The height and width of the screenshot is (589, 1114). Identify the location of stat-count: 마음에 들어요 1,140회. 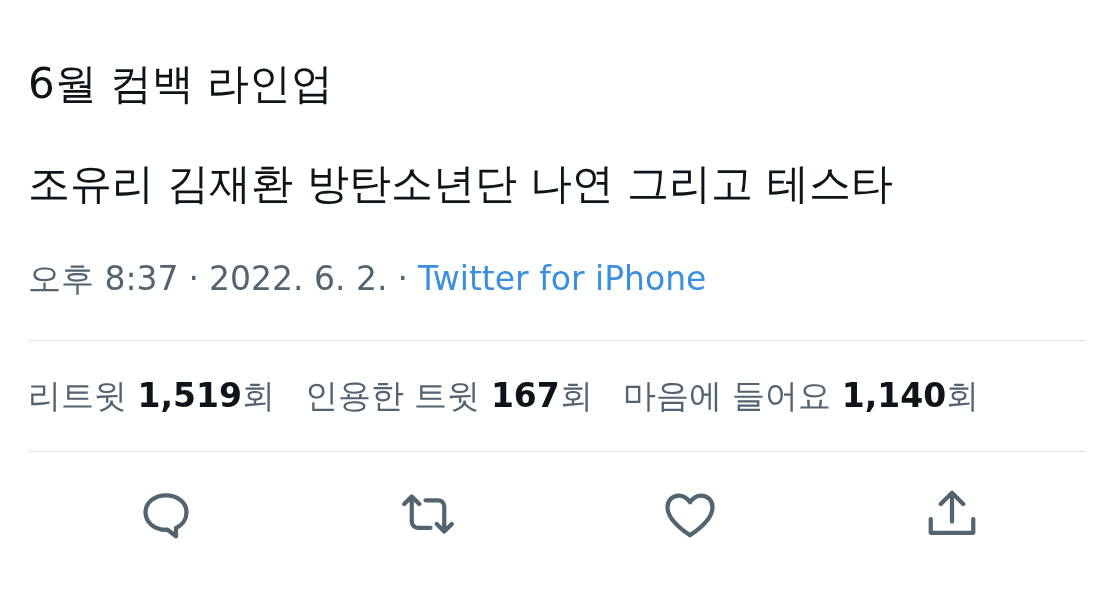
(801, 396).